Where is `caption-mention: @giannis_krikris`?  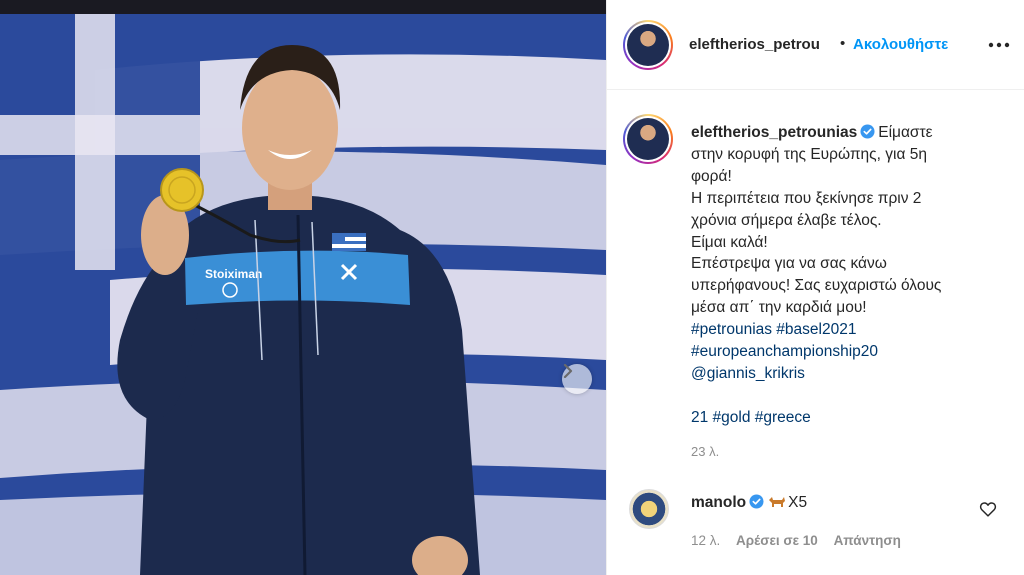
caption-mention: @giannis_krikris is located at coordinates (841, 374).